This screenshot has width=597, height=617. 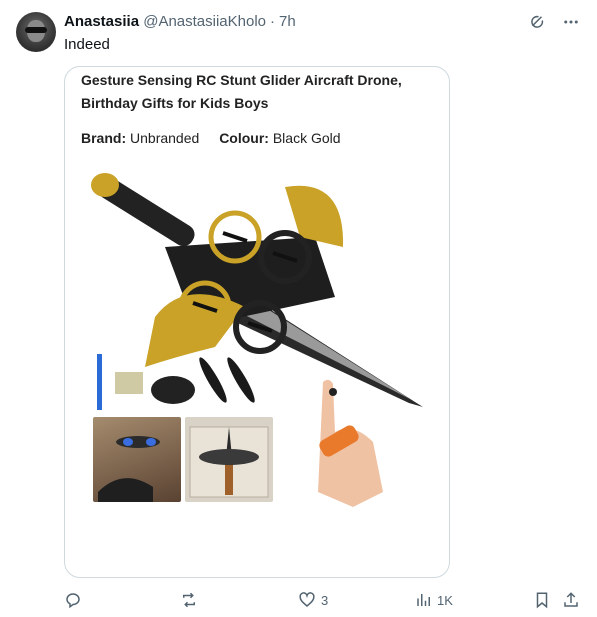 I want to click on drone-on-desk-photo, so click(x=229, y=459).